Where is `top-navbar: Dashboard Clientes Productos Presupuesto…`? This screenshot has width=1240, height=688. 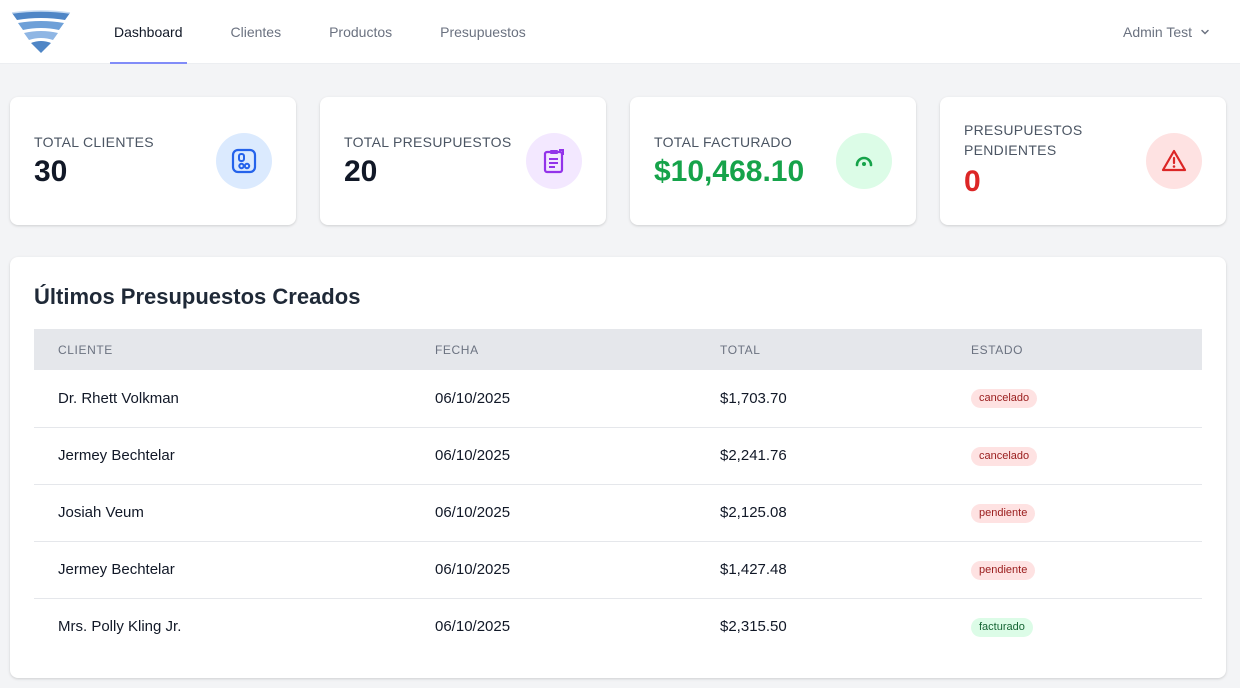 top-navbar: Dashboard Clientes Productos Presupuesto… is located at coordinates (620, 32).